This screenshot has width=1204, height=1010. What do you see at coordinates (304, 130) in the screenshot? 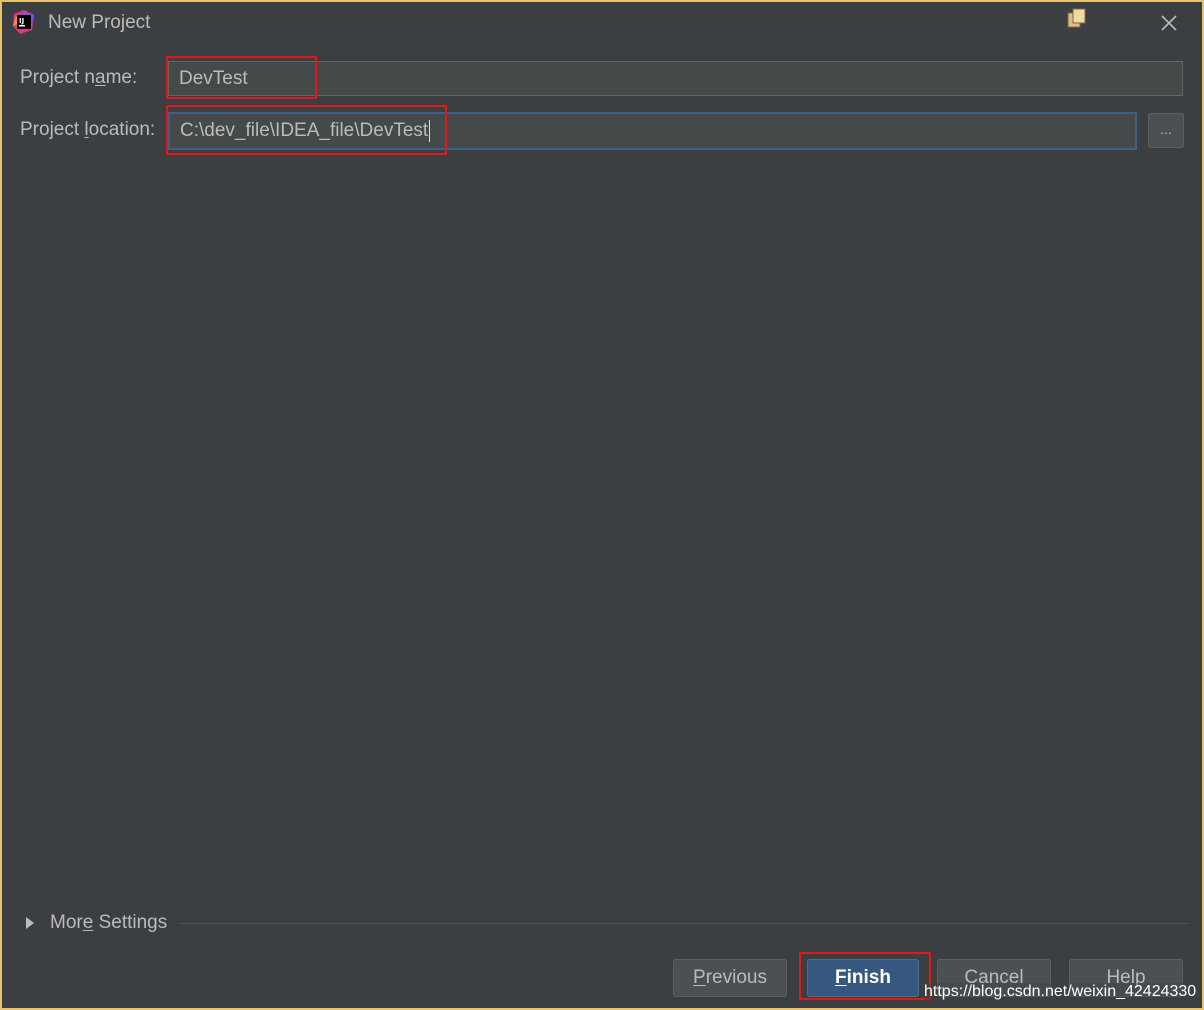
I see `project-location-value: C:\dev_file\IDEA_file\DevTest` at bounding box center [304, 130].